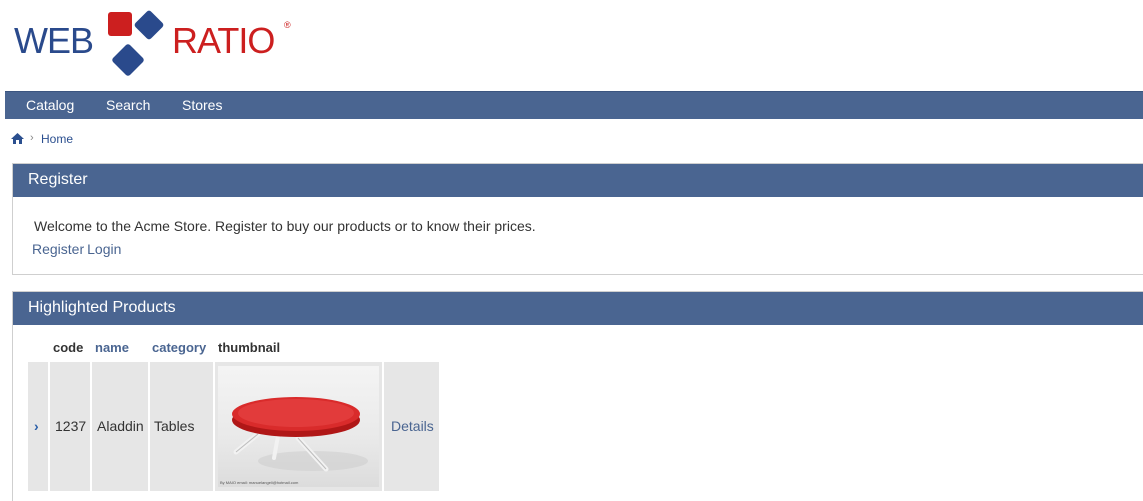 This screenshot has width=1143, height=501. Describe the element at coordinates (287, 25) in the screenshot. I see `logo-registered-mark: ®` at that location.